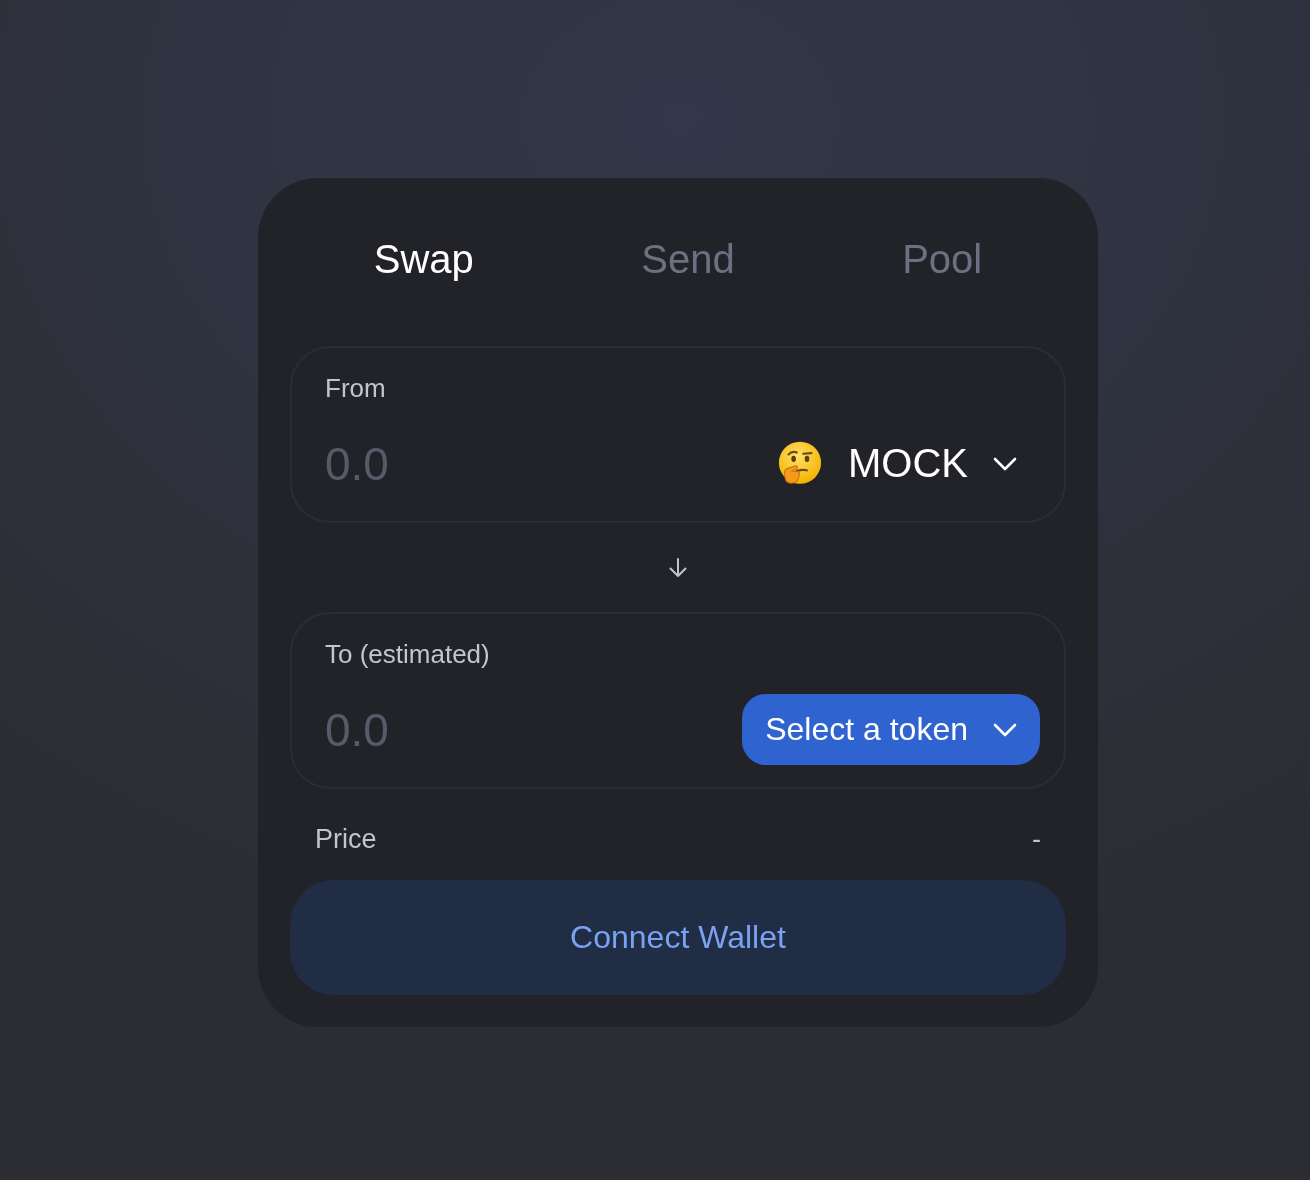 The image size is (1310, 1180). I want to click on nav-tab: Pool, so click(942, 259).